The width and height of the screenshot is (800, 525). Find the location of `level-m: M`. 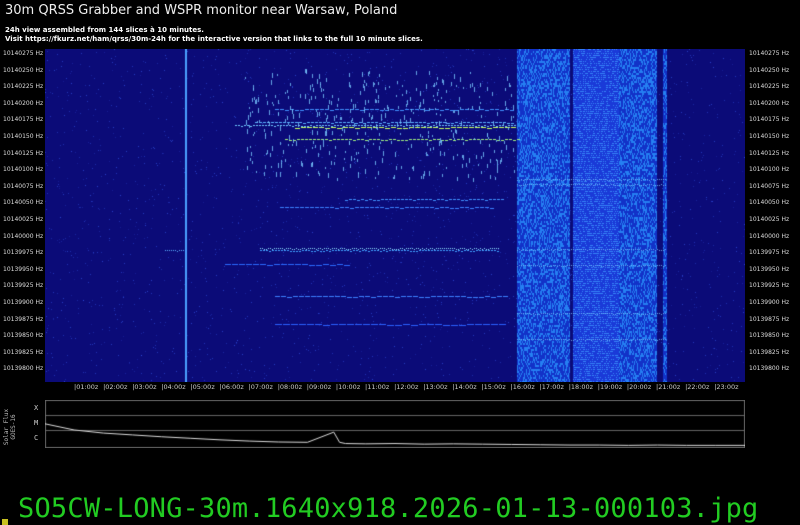

level-m: M is located at coordinates (36, 423).